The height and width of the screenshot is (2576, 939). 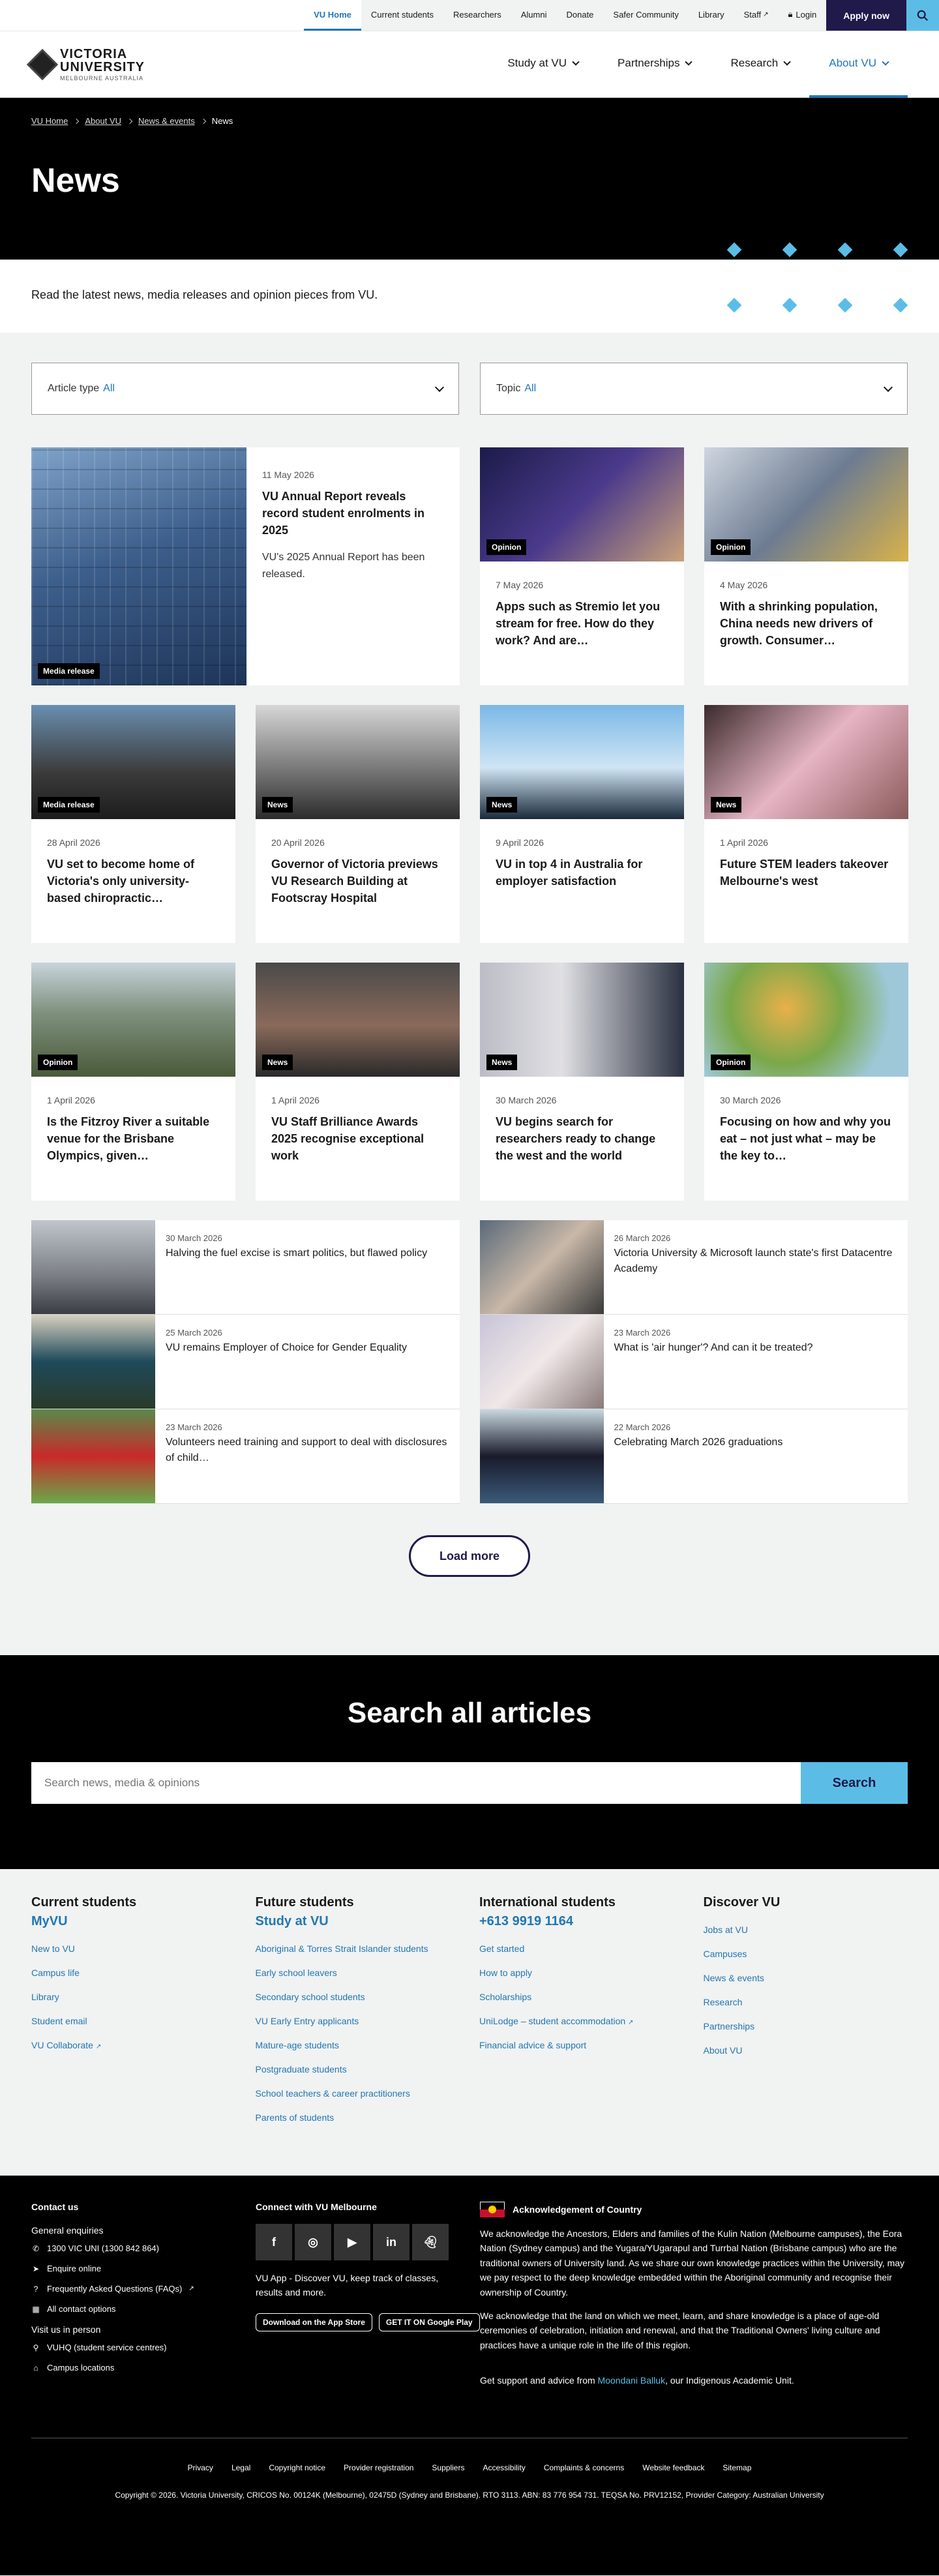 I want to click on sitemap-link: Get started, so click(x=581, y=1948).